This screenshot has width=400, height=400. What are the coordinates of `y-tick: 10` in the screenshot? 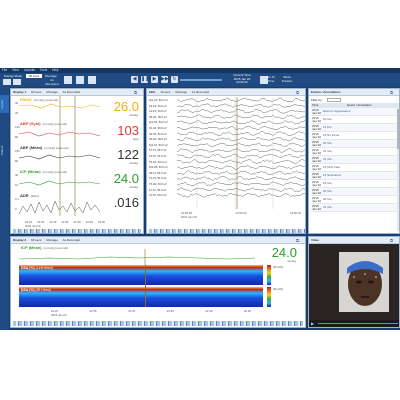 It's located at (17, 185).